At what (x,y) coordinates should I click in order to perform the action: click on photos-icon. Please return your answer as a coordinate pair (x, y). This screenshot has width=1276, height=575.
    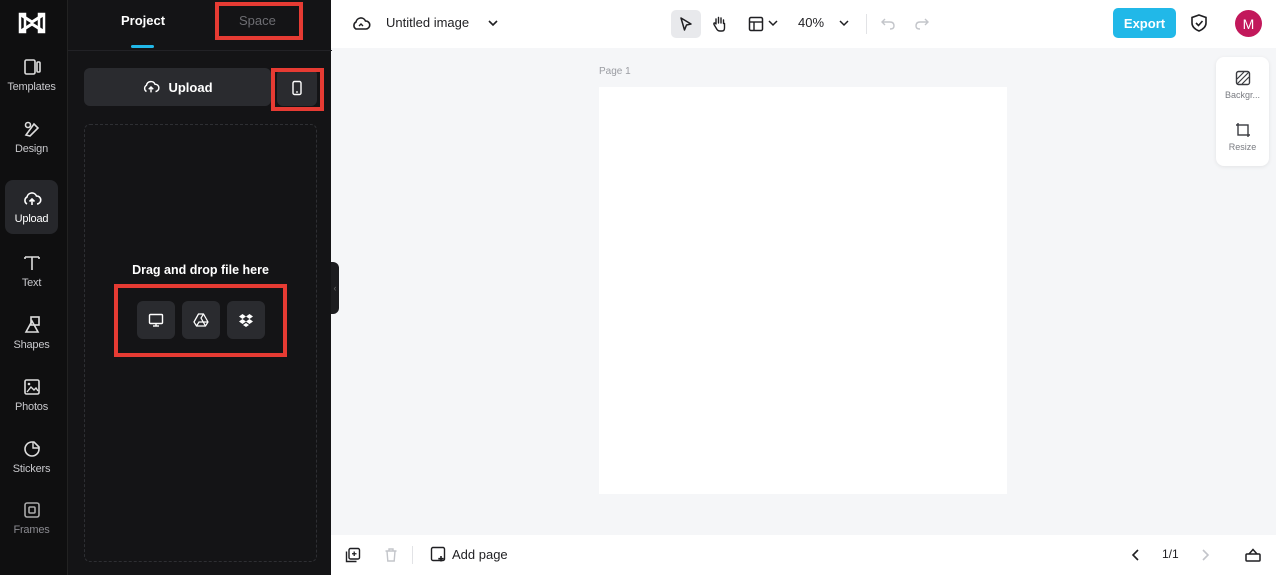
    Looking at the image, I should click on (31, 387).